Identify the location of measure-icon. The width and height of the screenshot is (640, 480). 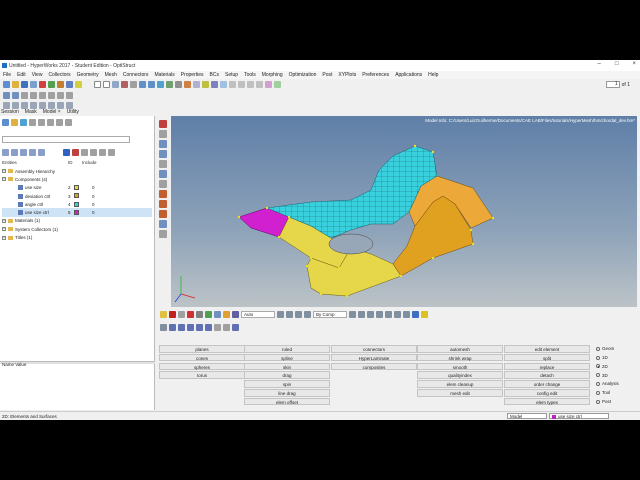
(163, 174).